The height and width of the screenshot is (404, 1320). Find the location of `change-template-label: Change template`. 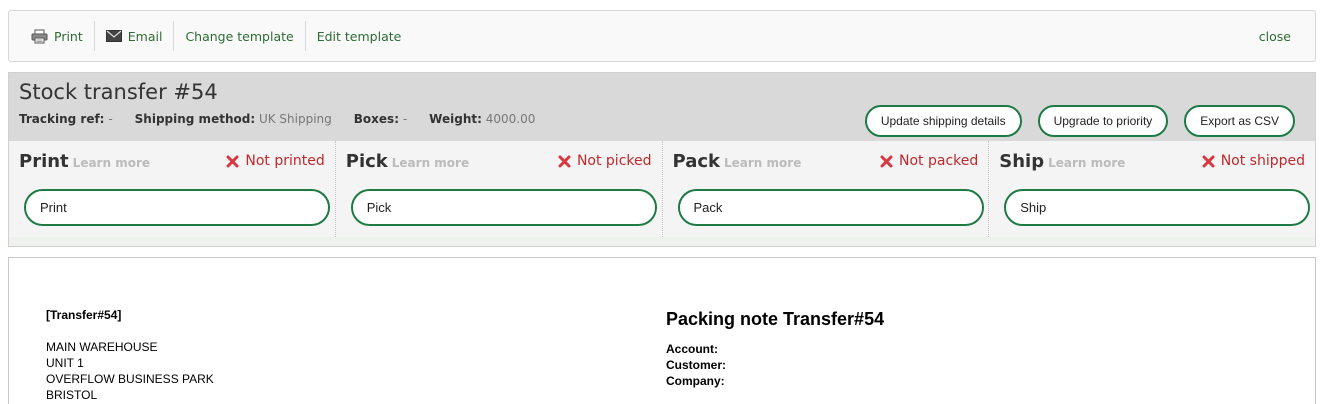

change-template-label: Change template is located at coordinates (239, 36).